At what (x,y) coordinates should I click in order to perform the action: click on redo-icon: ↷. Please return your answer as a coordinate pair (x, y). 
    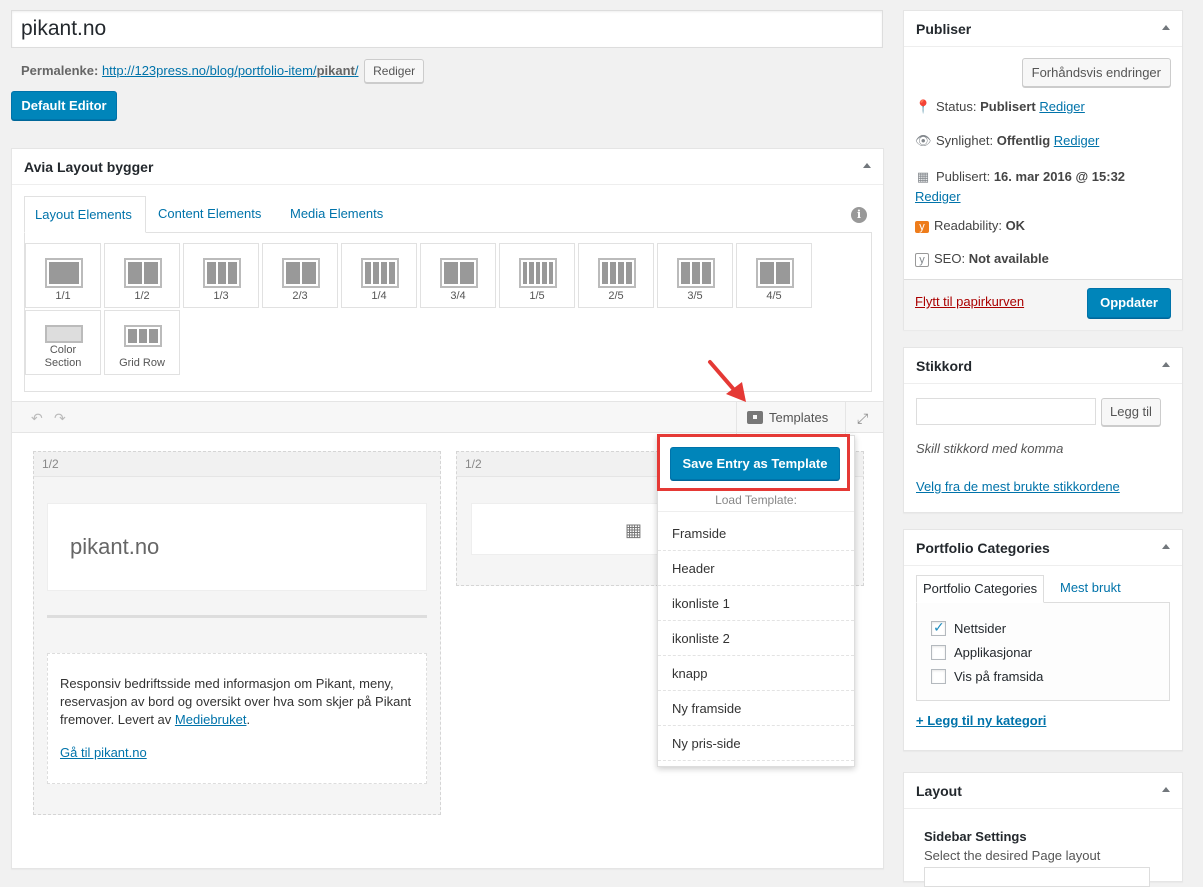
    Looking at the image, I should click on (60, 418).